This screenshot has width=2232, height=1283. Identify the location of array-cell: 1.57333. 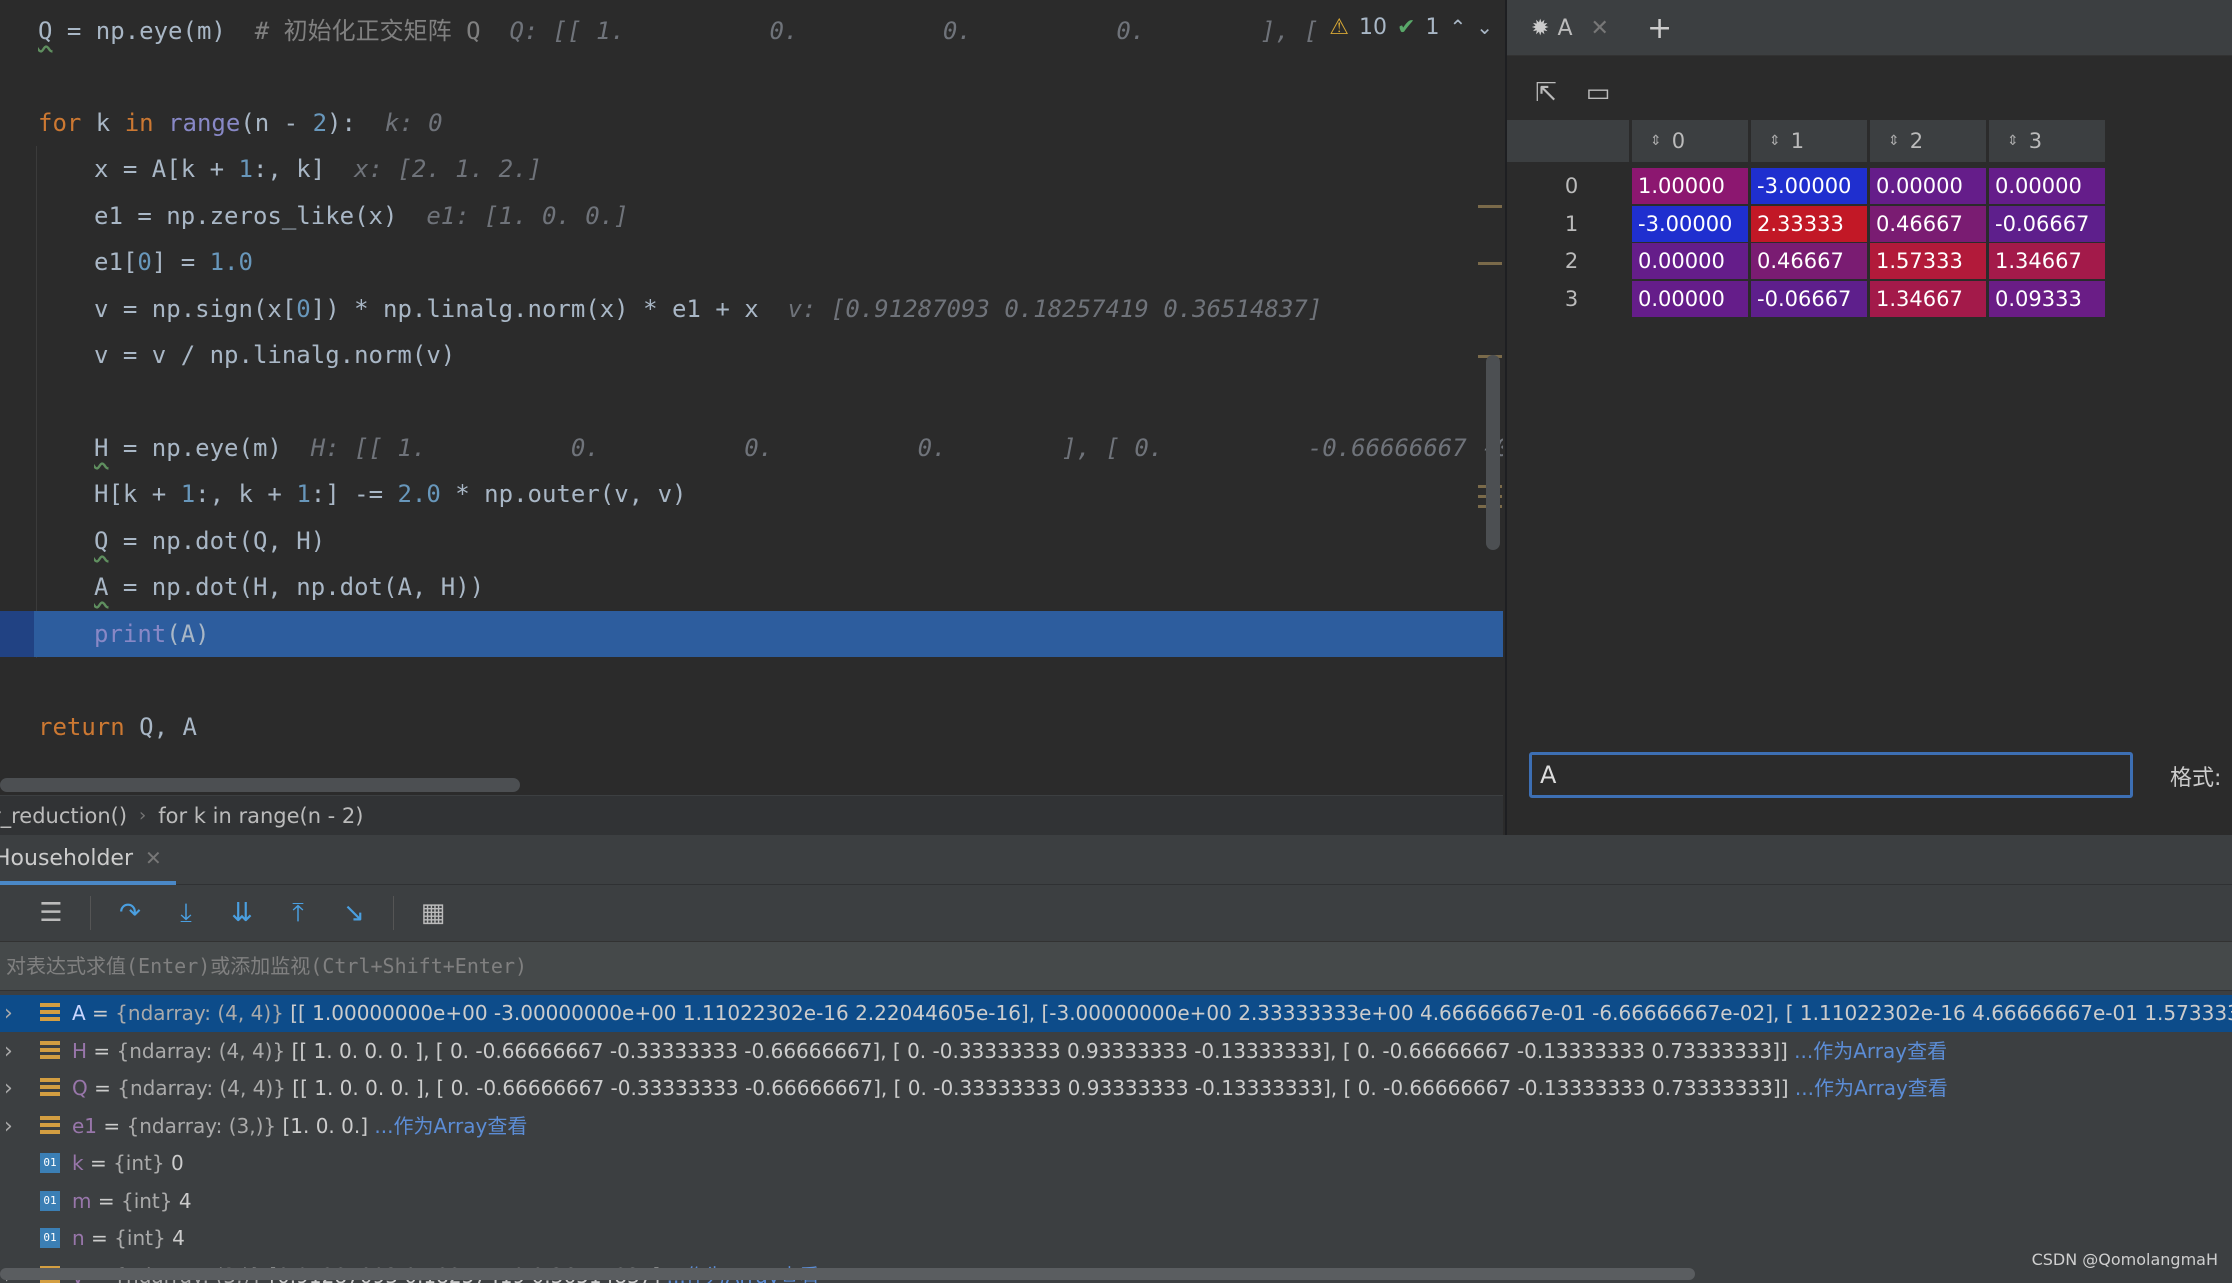
(1928, 261).